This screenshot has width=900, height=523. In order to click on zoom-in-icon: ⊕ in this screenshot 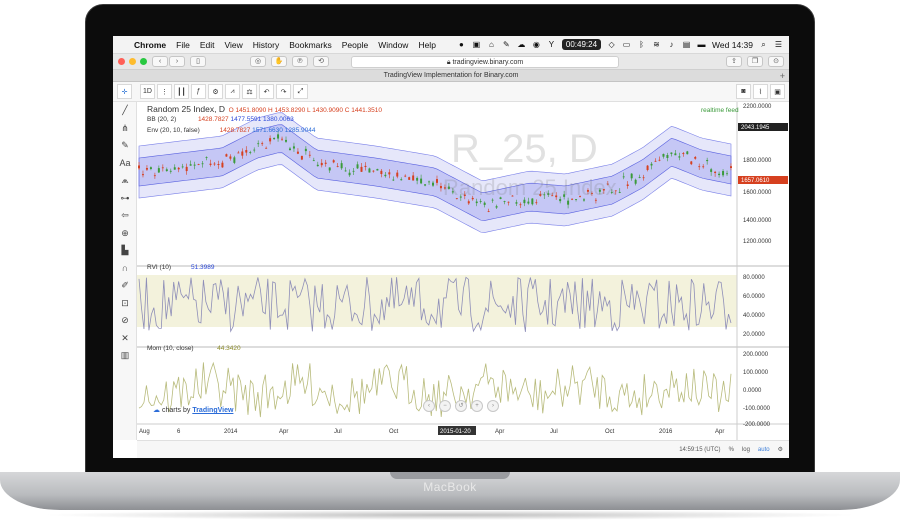, I will do `click(125, 234)`.